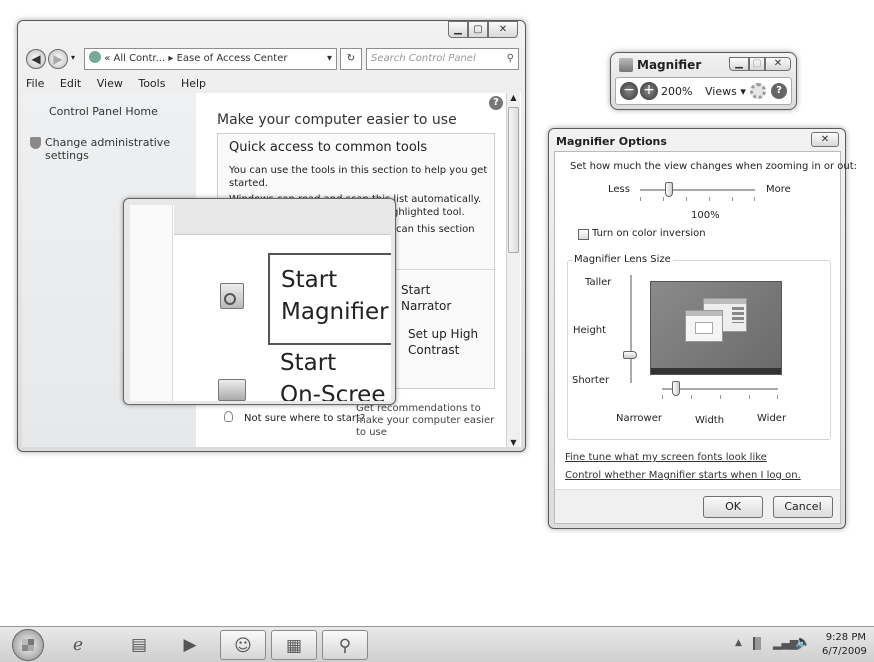 This screenshot has width=874, height=662. I want to click on start-magnifier-line2: Magnifier, so click(335, 312).